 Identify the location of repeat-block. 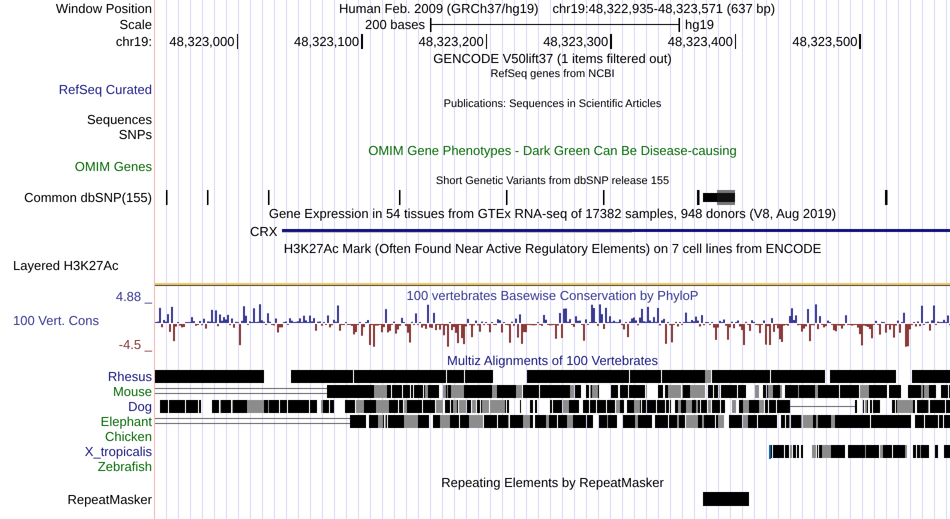
(726, 499).